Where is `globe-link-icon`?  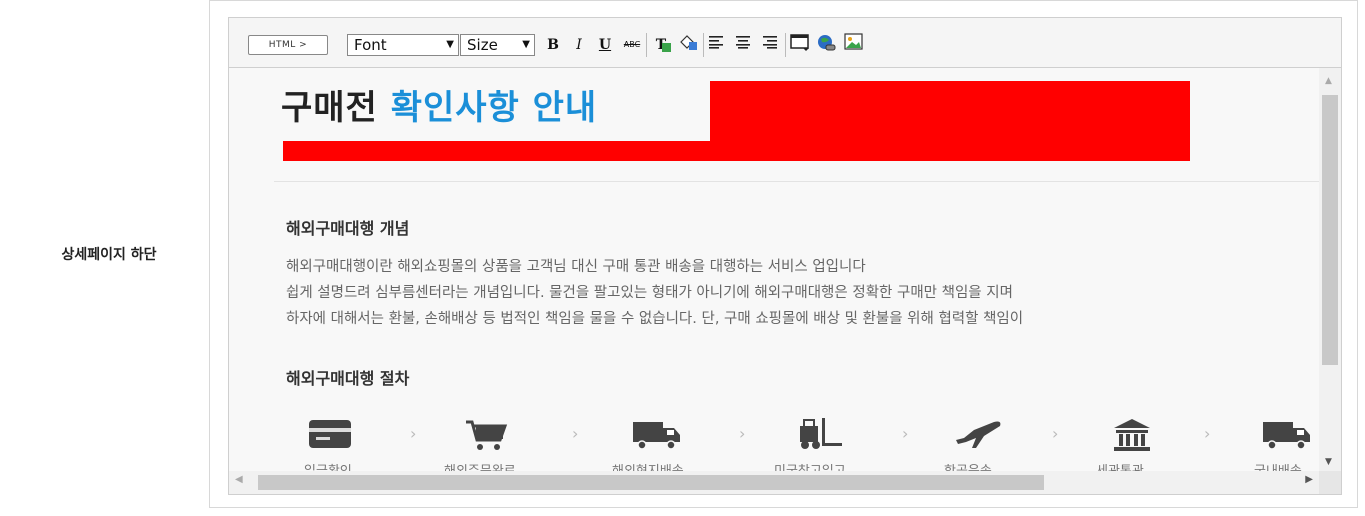
globe-link-icon is located at coordinates (827, 43).